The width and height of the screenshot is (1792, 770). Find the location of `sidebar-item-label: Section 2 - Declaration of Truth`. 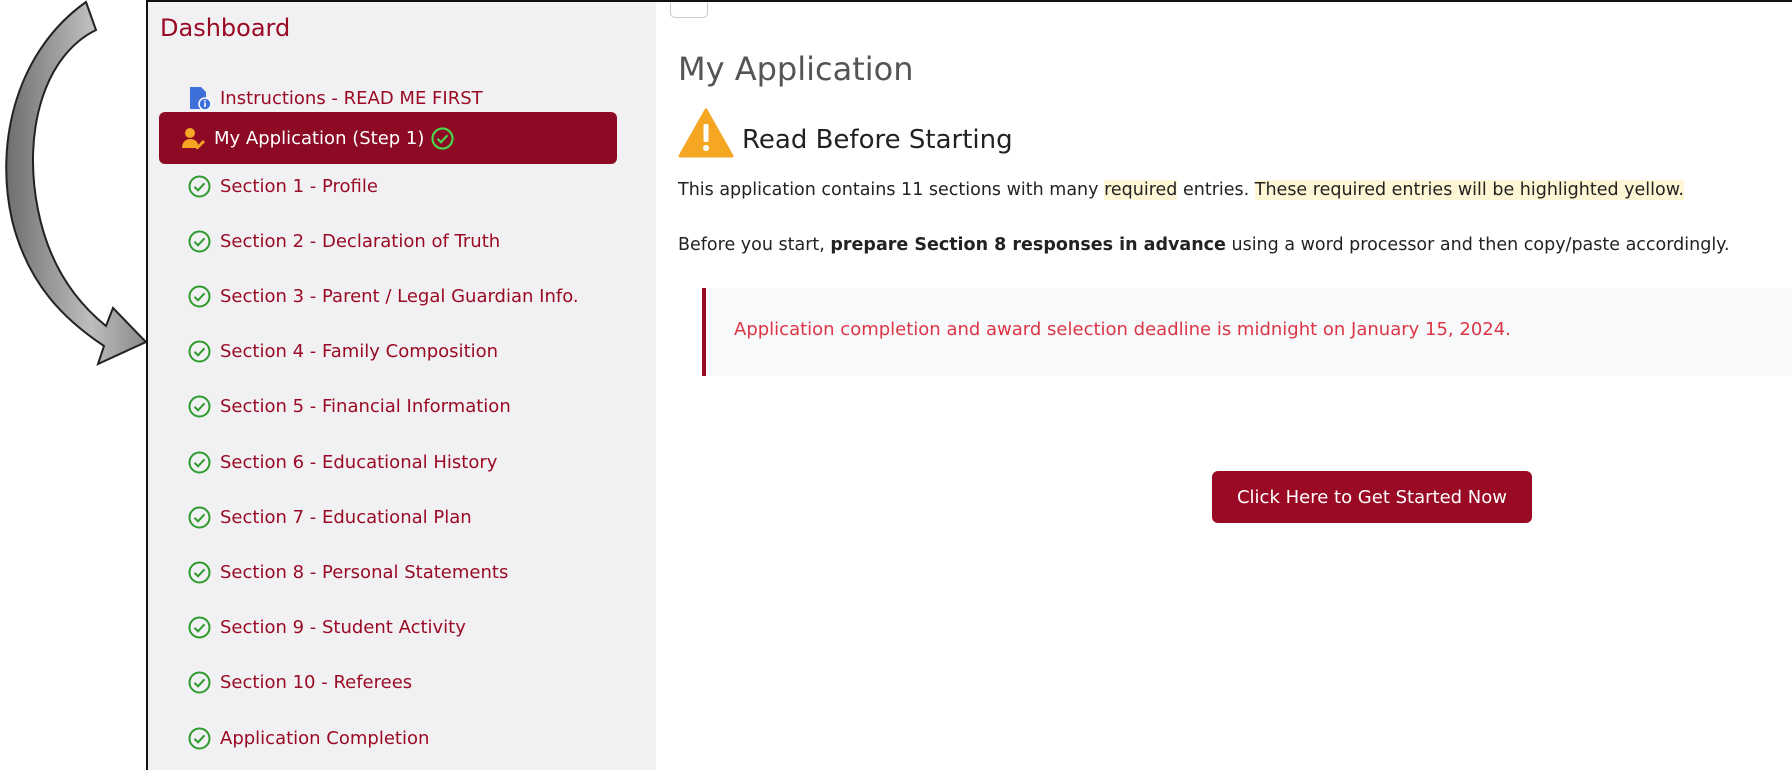

sidebar-item-label: Section 2 - Declaration of Truth is located at coordinates (360, 241).